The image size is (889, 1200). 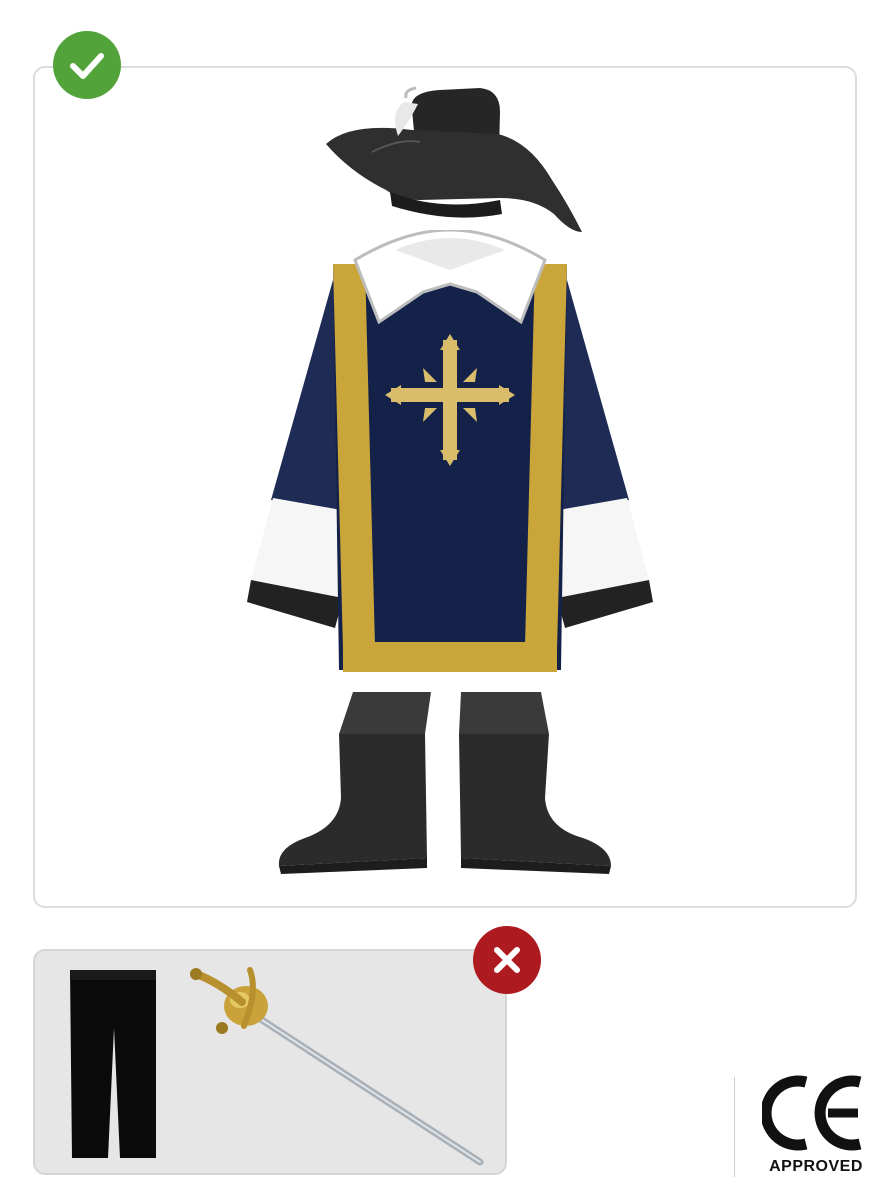 What do you see at coordinates (507, 960) in the screenshot?
I see `cross-icon` at bounding box center [507, 960].